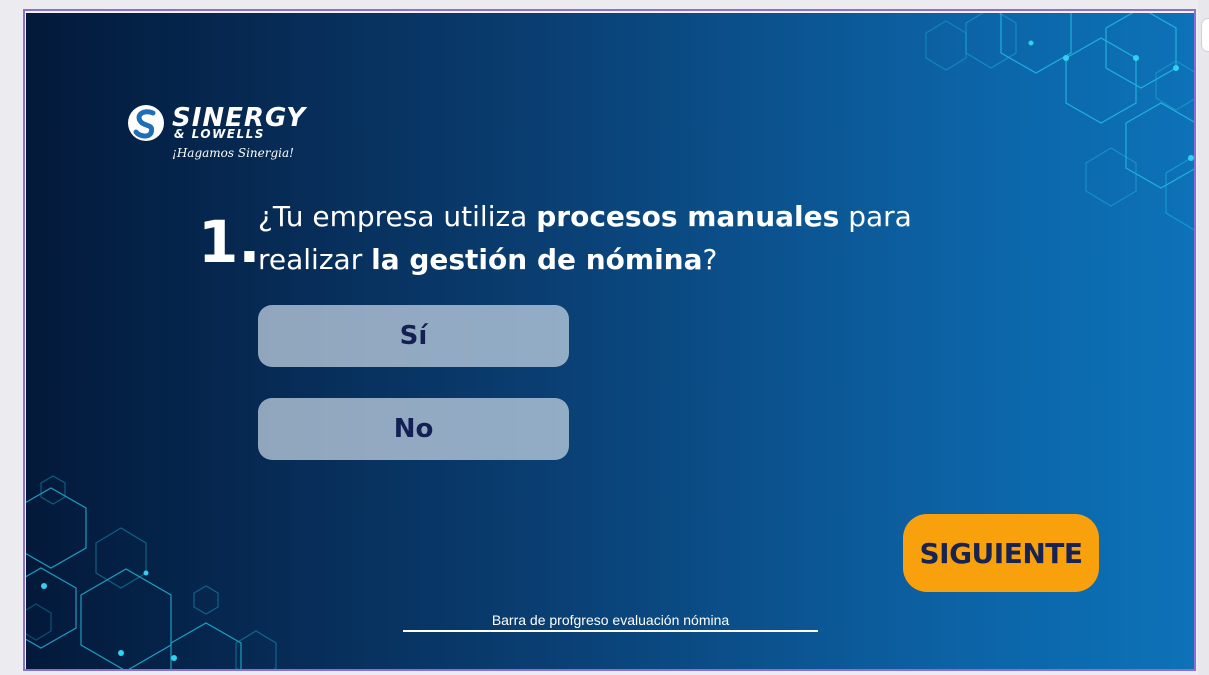 Image resolution: width=1209 pixels, height=675 pixels. I want to click on next-button: SIGUIENTE, so click(1001, 553).